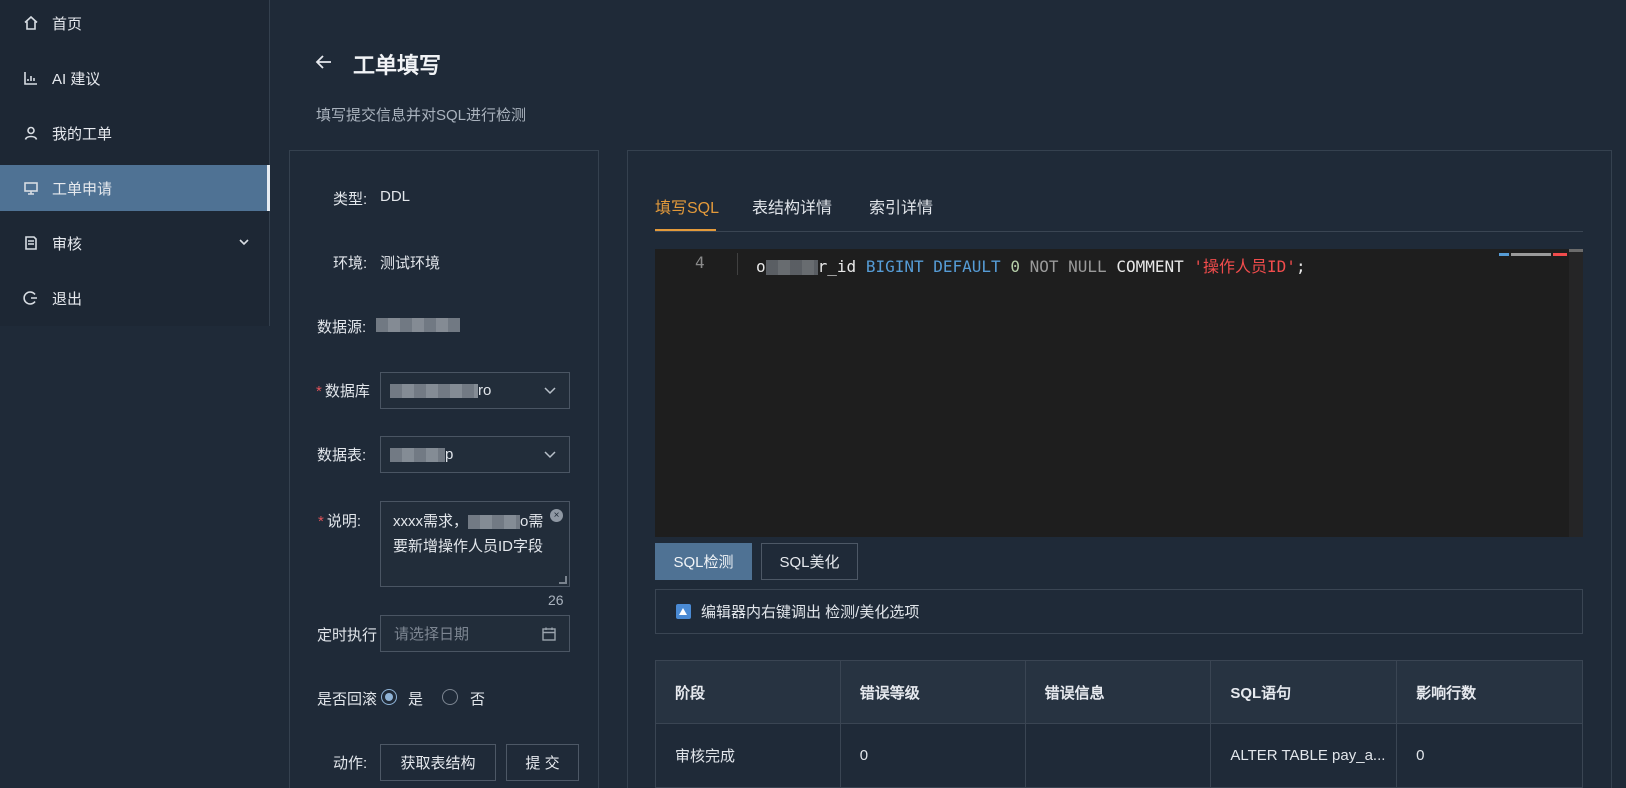 The image size is (1626, 788). I want to click on type-label: 类型:, so click(350, 199).